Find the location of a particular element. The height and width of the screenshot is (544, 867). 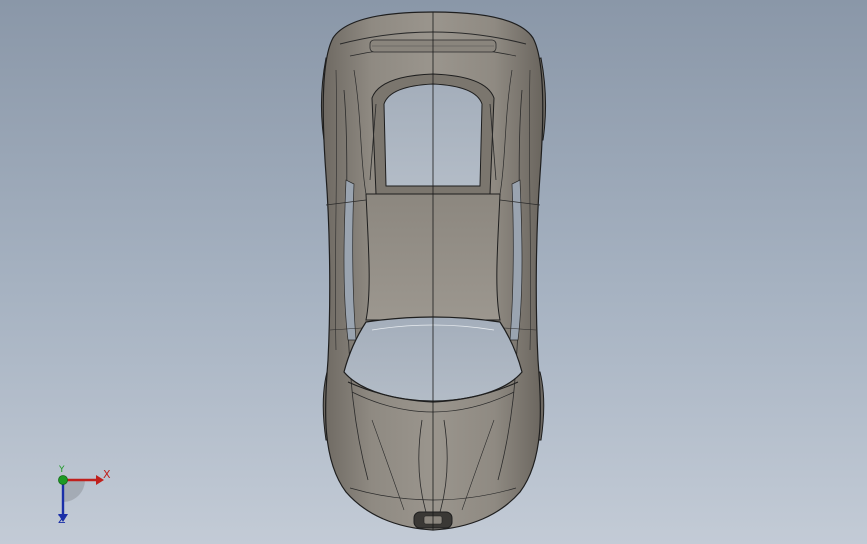

y-axis-label: Y is located at coordinates (62, 470).